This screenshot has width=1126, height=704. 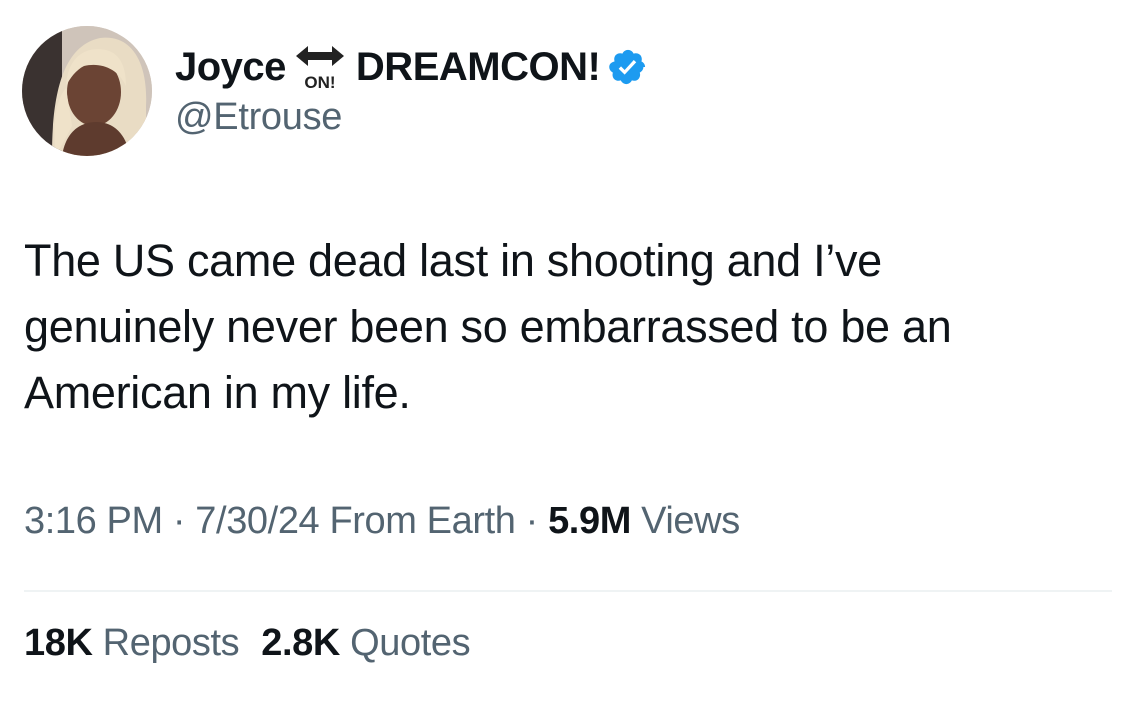 I want to click on tweet-date: 7/30/24, so click(x=257, y=521).